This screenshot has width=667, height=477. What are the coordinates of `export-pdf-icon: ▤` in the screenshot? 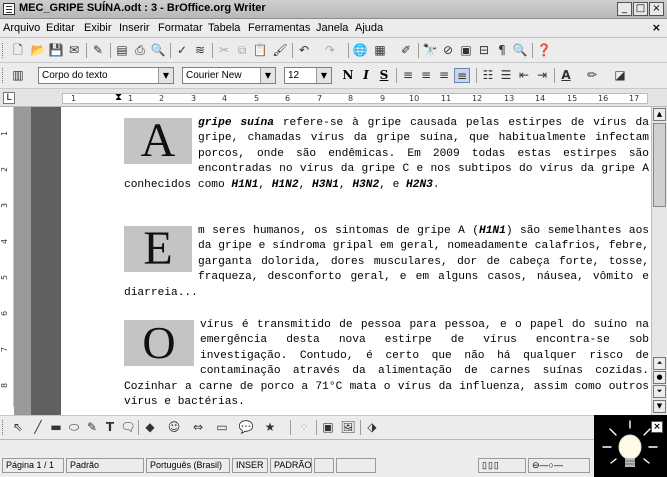 It's located at (122, 50).